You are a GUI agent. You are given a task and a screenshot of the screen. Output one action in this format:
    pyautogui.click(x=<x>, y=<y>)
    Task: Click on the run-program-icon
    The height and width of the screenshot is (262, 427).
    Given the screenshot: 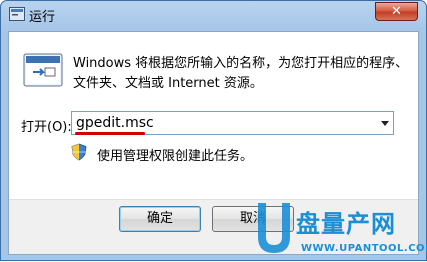 What is the action you would take?
    pyautogui.click(x=43, y=70)
    